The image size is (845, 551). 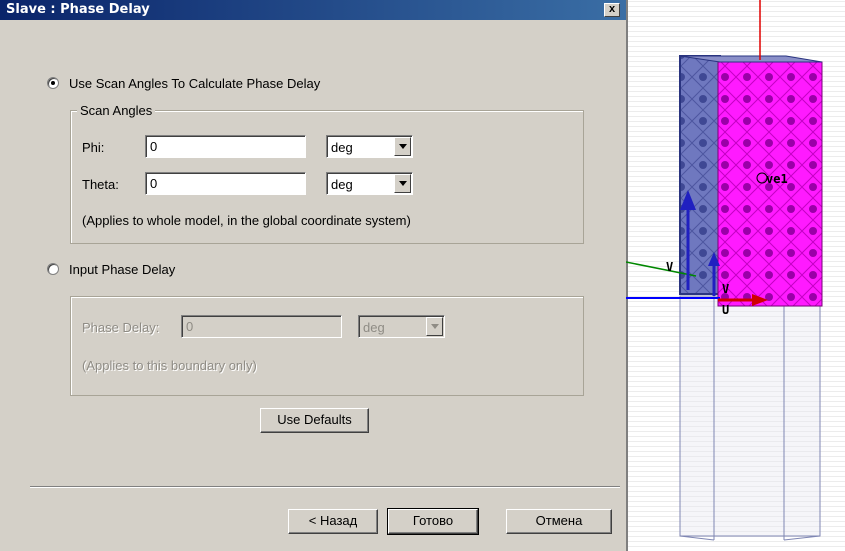 What do you see at coordinates (121, 327) in the screenshot?
I see `phase-delay-label: Phase Delay:` at bounding box center [121, 327].